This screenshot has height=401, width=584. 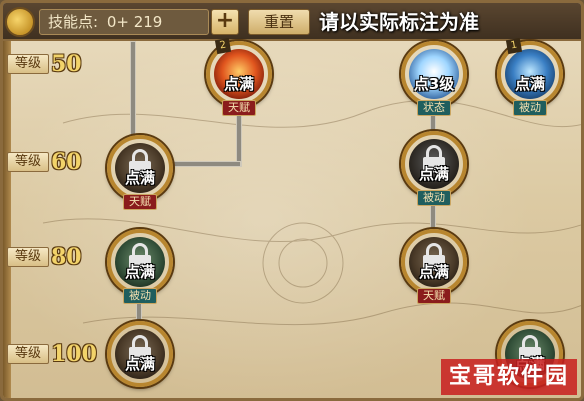 I want to click on skill-node-lv60-passive: 点满 被动, so click(x=434, y=168).